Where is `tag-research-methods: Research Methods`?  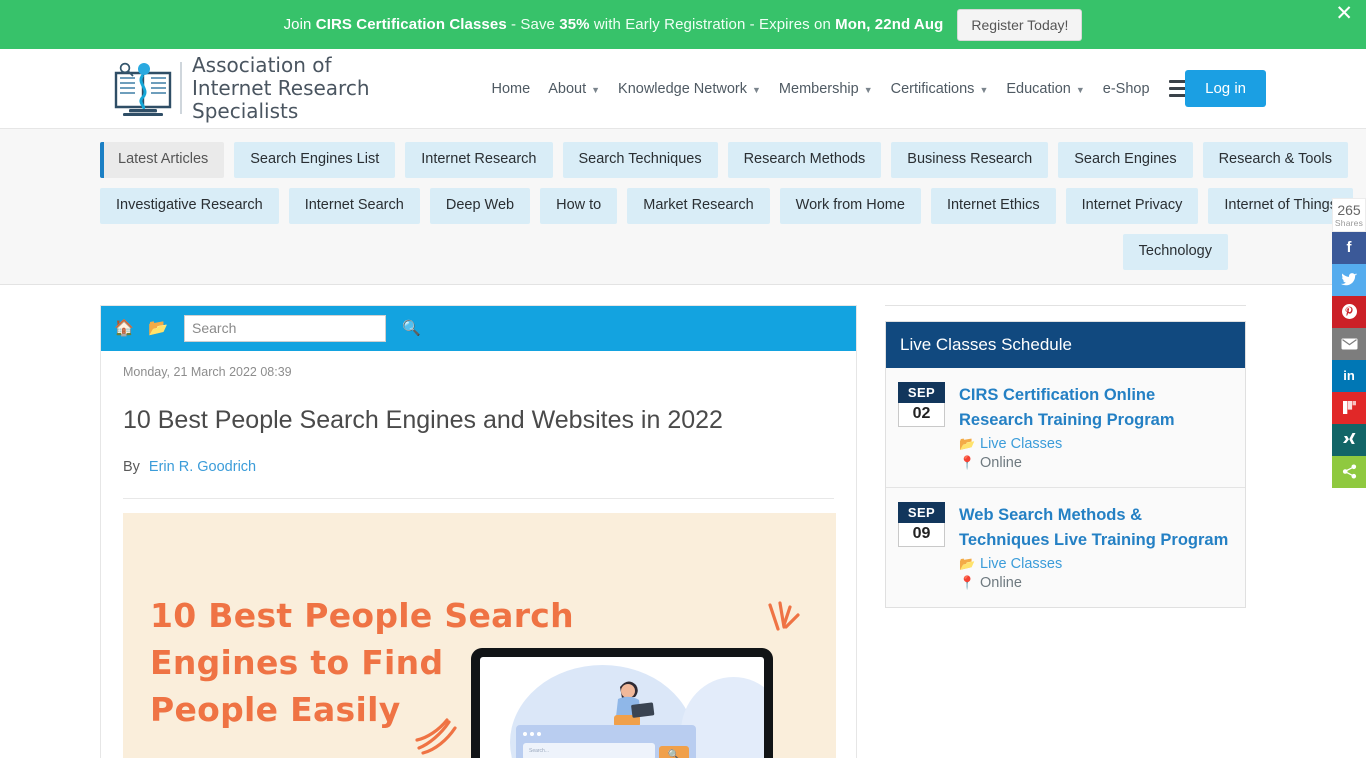
tag-research-methods: Research Methods is located at coordinates (804, 160).